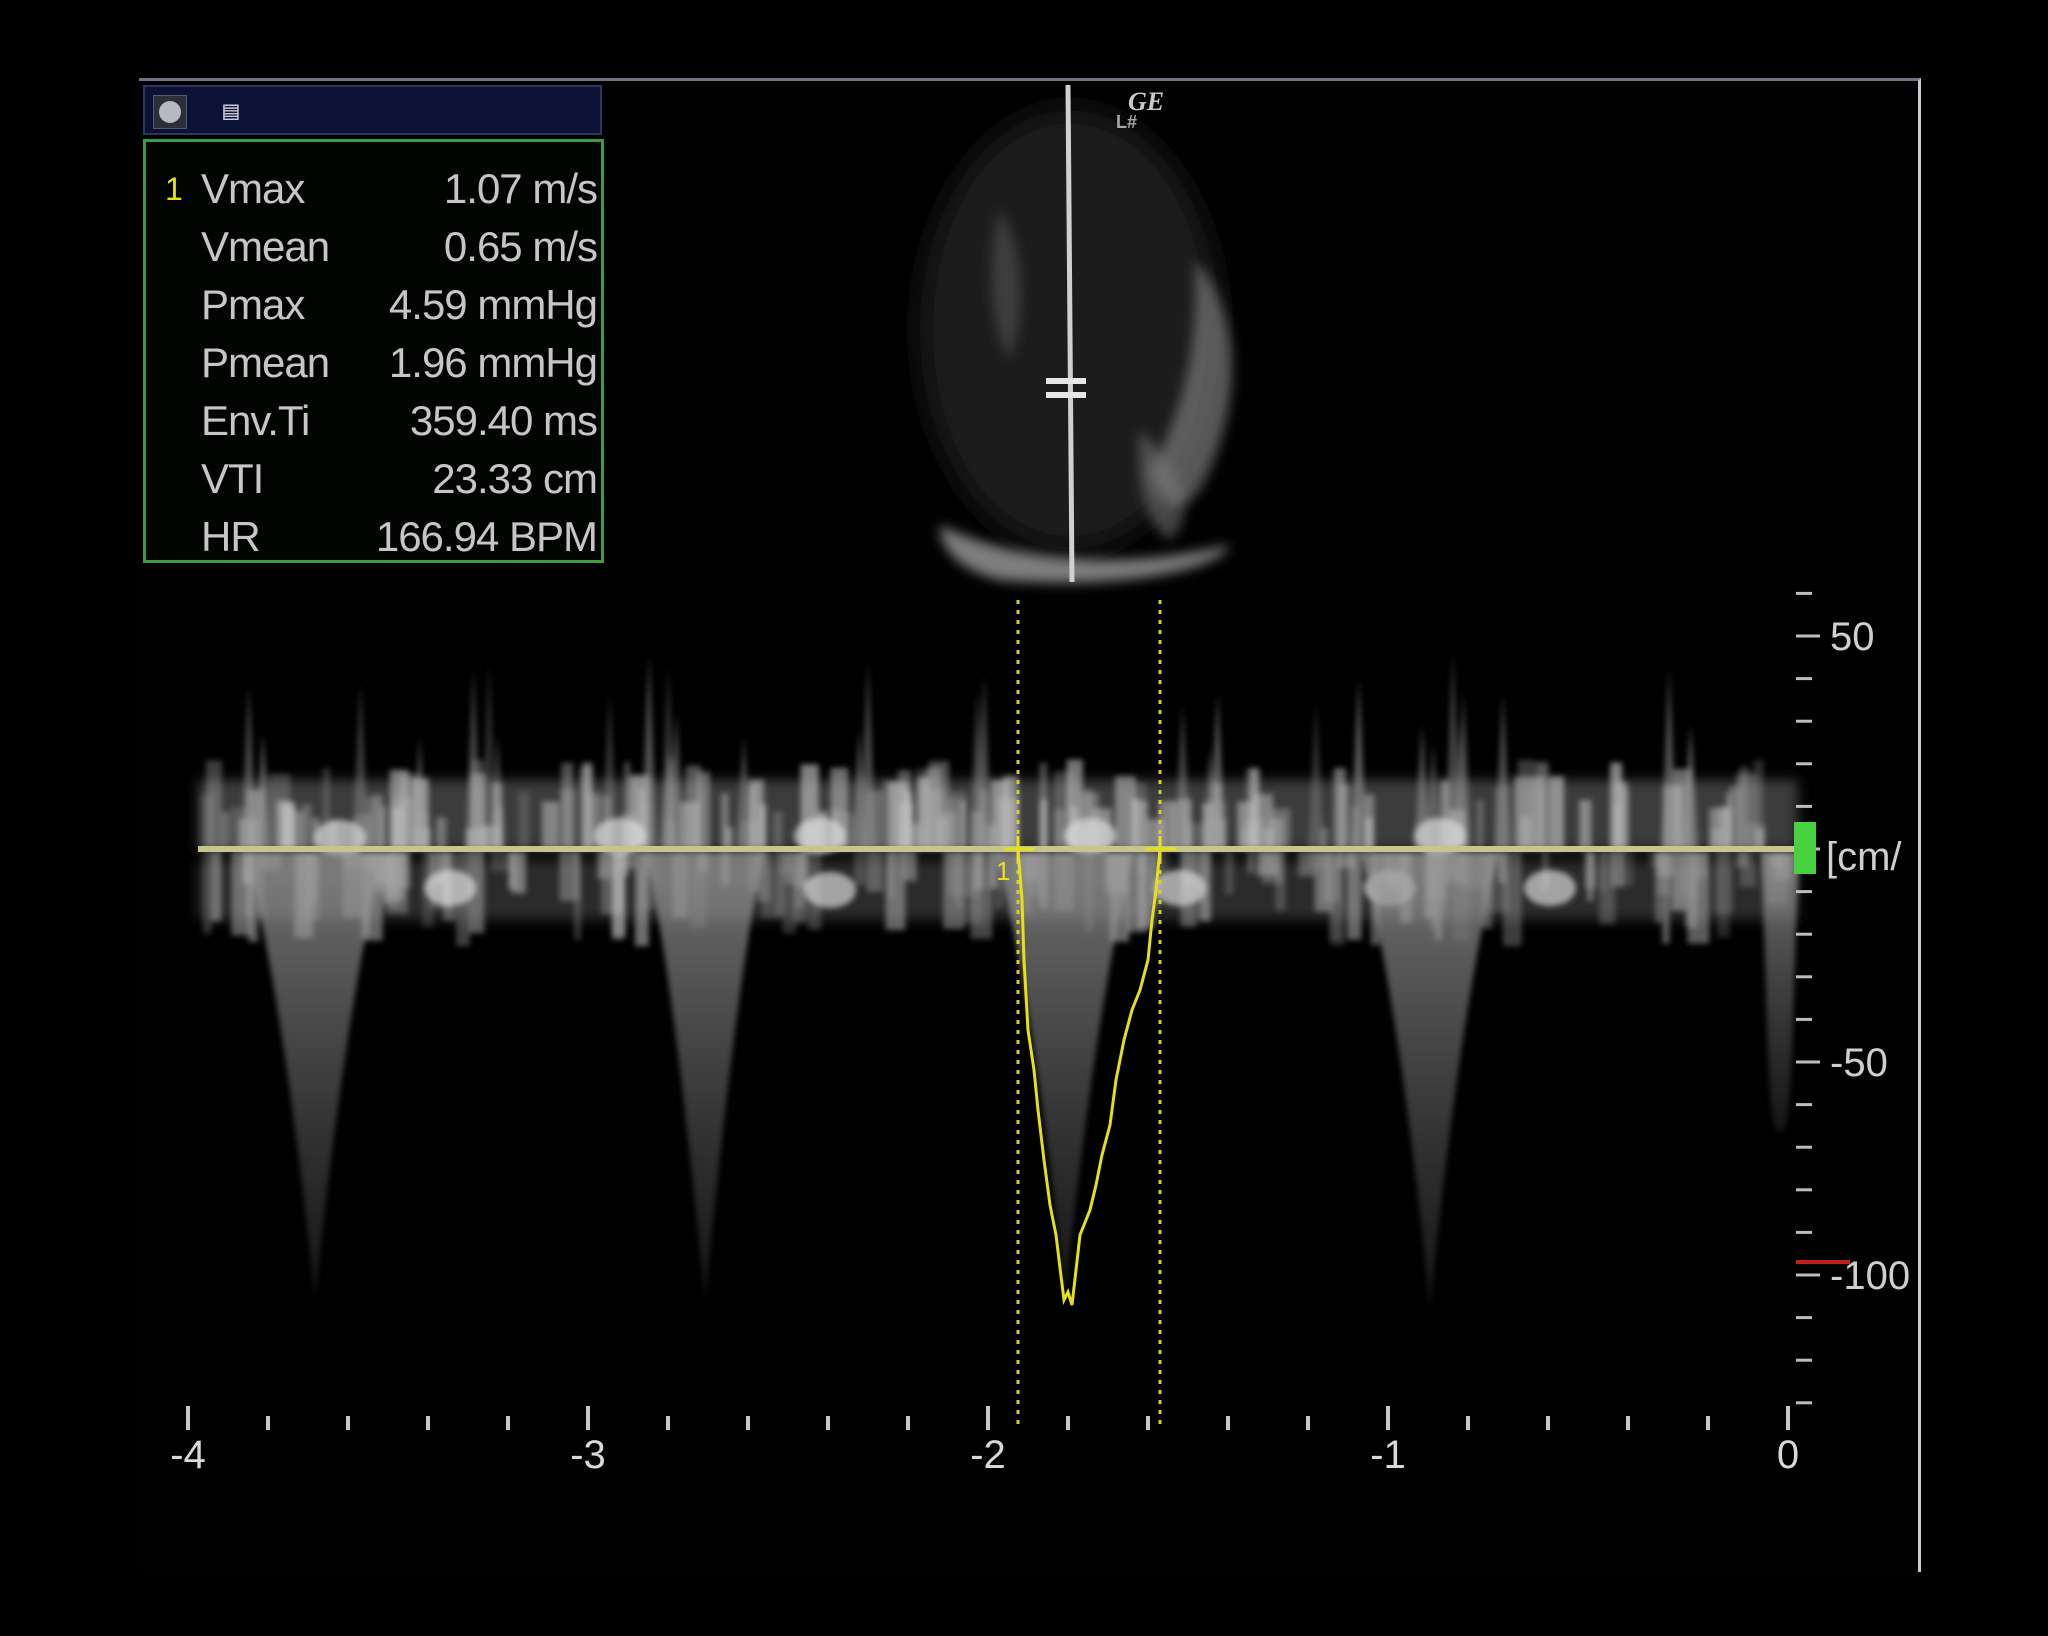 The width and height of the screenshot is (2048, 1636). What do you see at coordinates (1388, 1455) in the screenshot?
I see `time-label: -1` at bounding box center [1388, 1455].